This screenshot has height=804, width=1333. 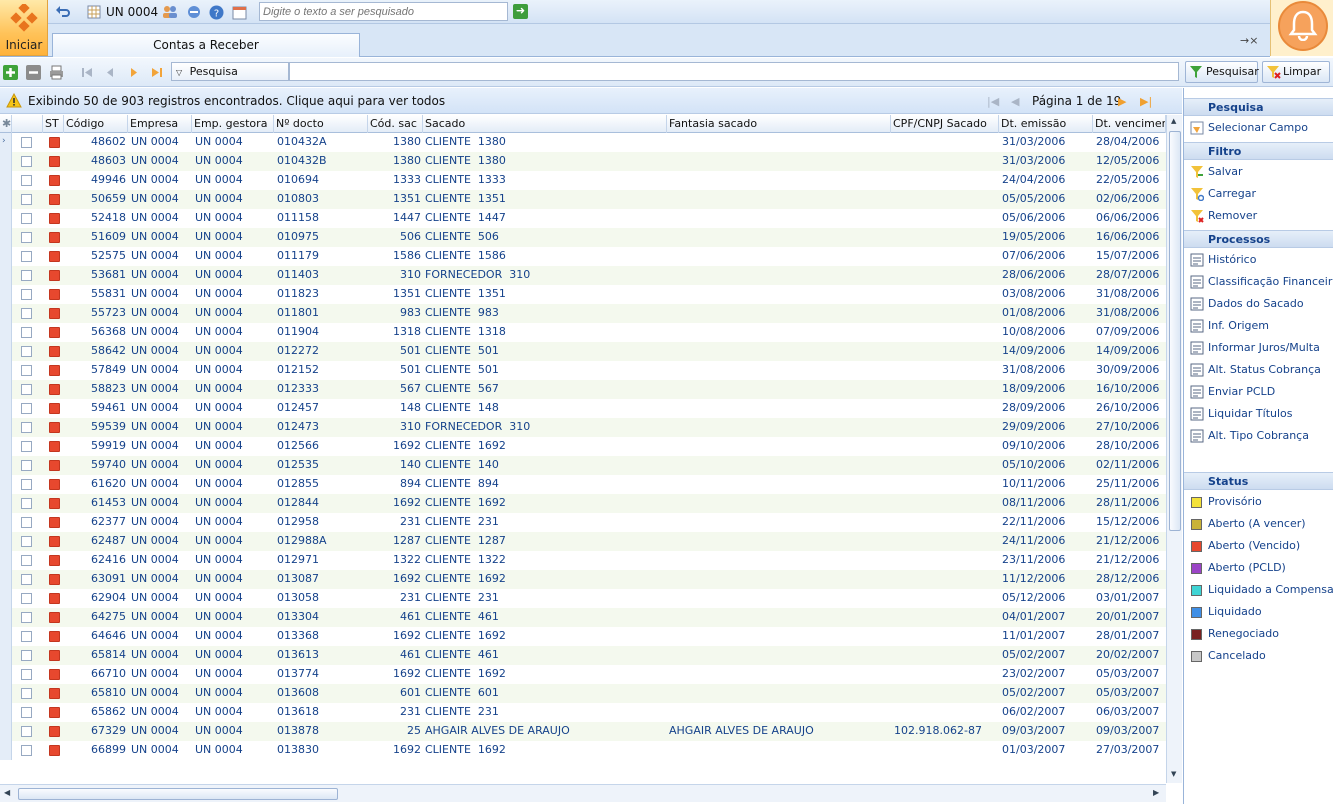 What do you see at coordinates (133, 72) in the screenshot?
I see `next-page-icon` at bounding box center [133, 72].